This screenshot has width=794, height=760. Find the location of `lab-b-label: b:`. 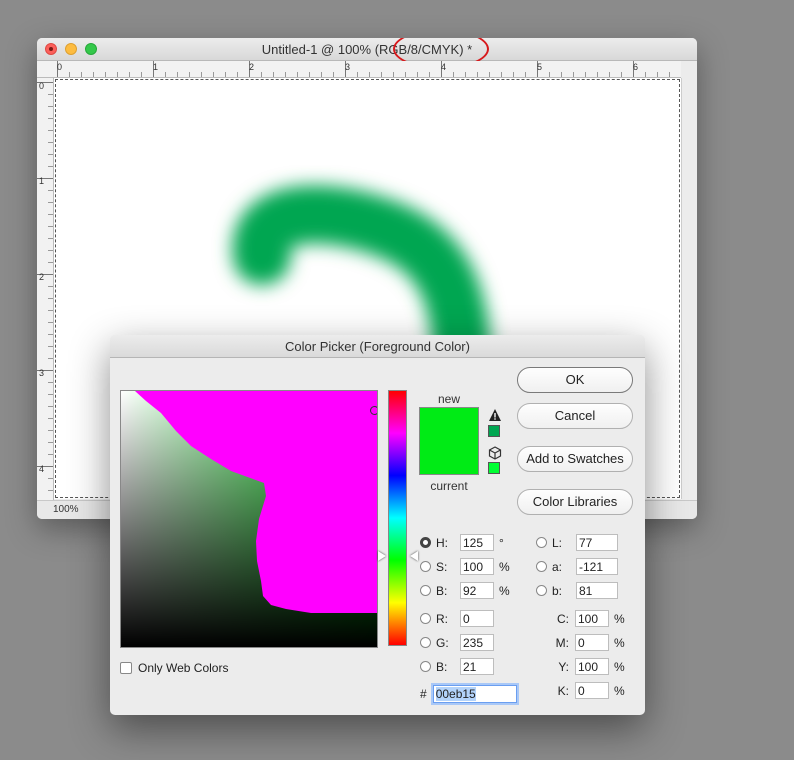

lab-b-label: b: is located at coordinates (557, 590).